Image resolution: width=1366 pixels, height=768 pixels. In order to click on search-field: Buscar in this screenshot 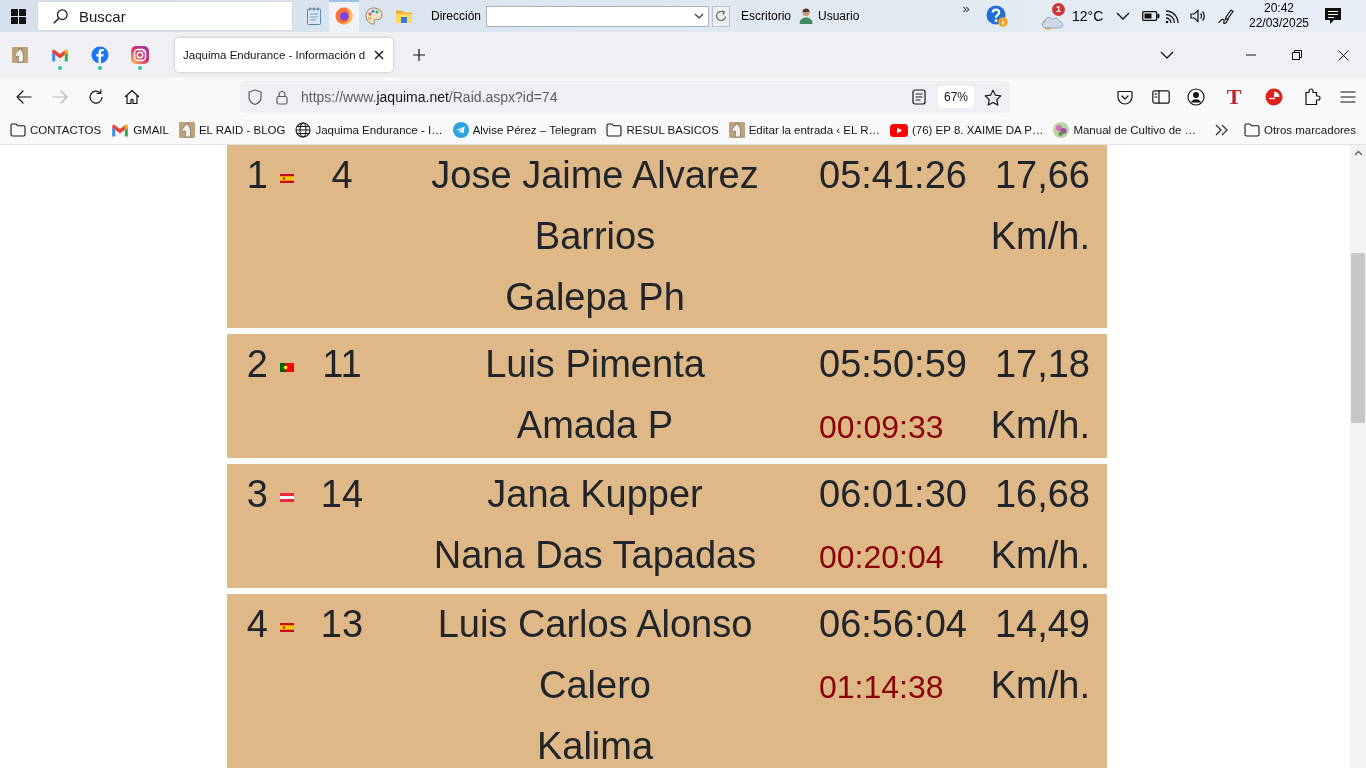, I will do `click(165, 16)`.